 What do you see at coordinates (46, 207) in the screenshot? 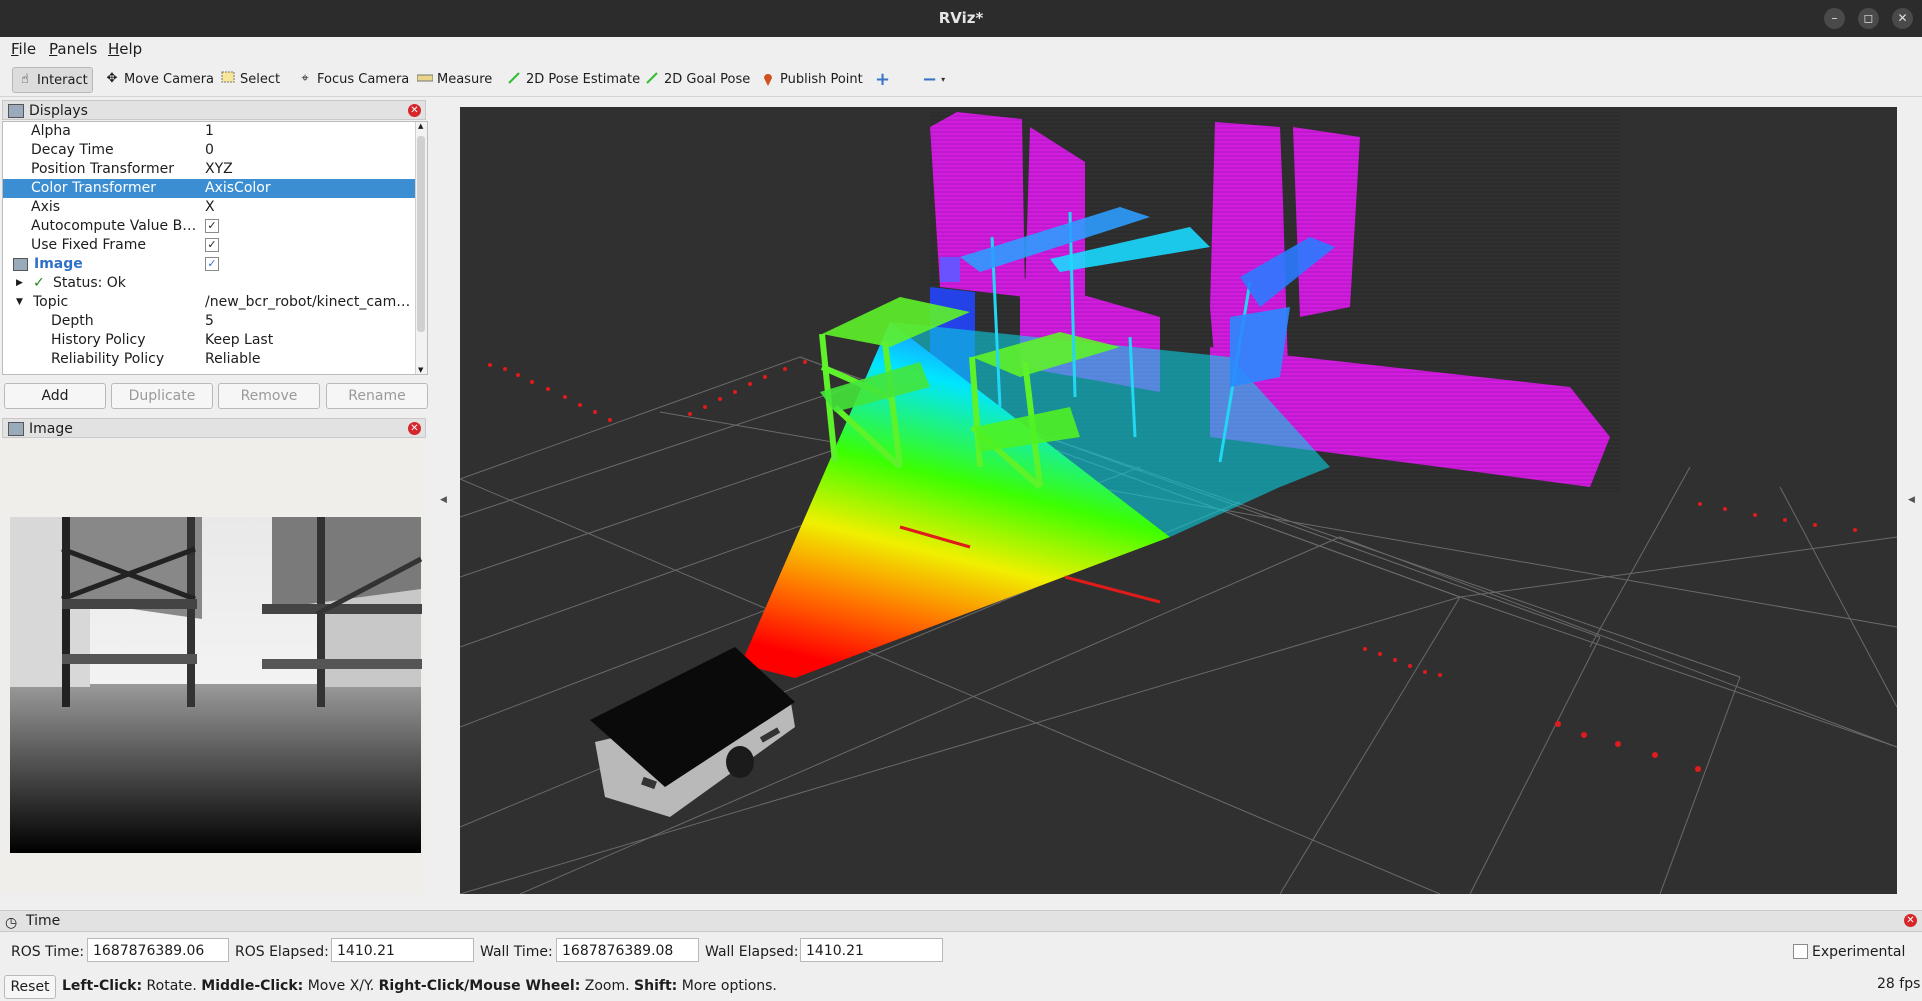
I see `property-name: Axis` at bounding box center [46, 207].